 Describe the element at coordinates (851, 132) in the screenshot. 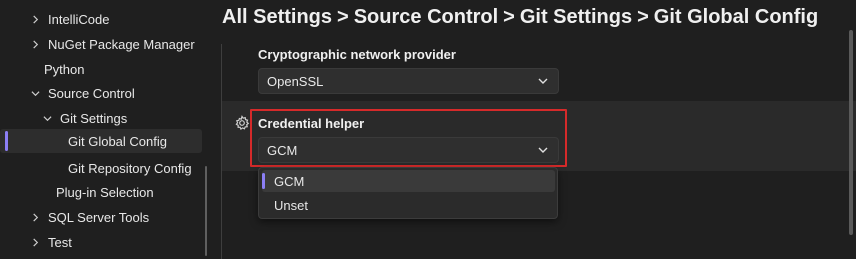

I see `content-scrollbar` at that location.